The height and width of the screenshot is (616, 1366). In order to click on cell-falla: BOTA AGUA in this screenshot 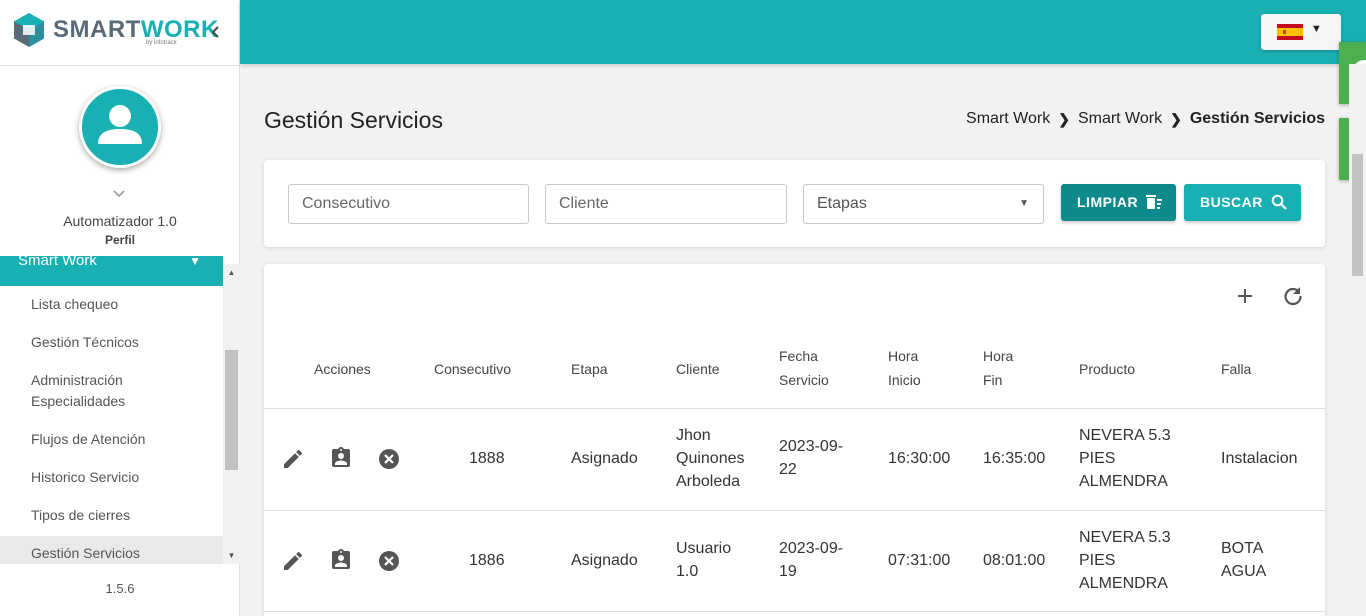, I will do `click(1243, 560)`.